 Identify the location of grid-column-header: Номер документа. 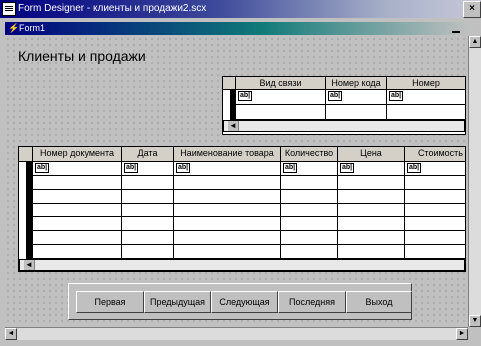
(77, 154).